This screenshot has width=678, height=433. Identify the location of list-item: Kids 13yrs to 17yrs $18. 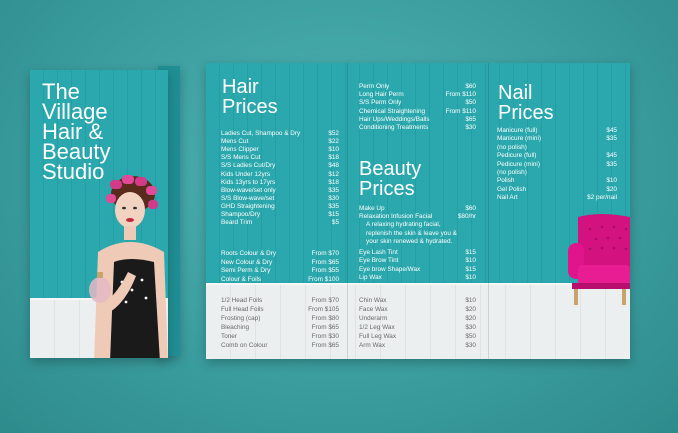
(280, 183).